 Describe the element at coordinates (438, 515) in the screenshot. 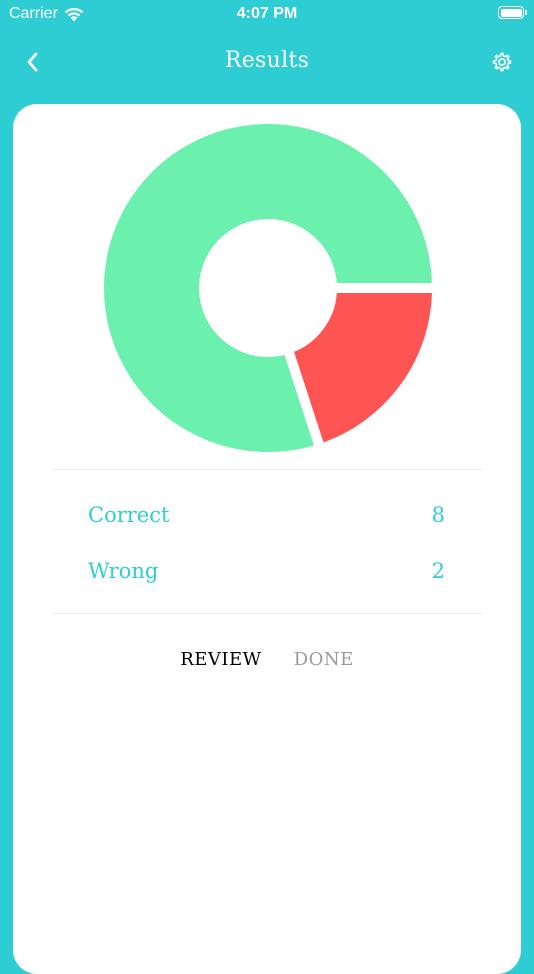

I see `correct-count: 8` at that location.